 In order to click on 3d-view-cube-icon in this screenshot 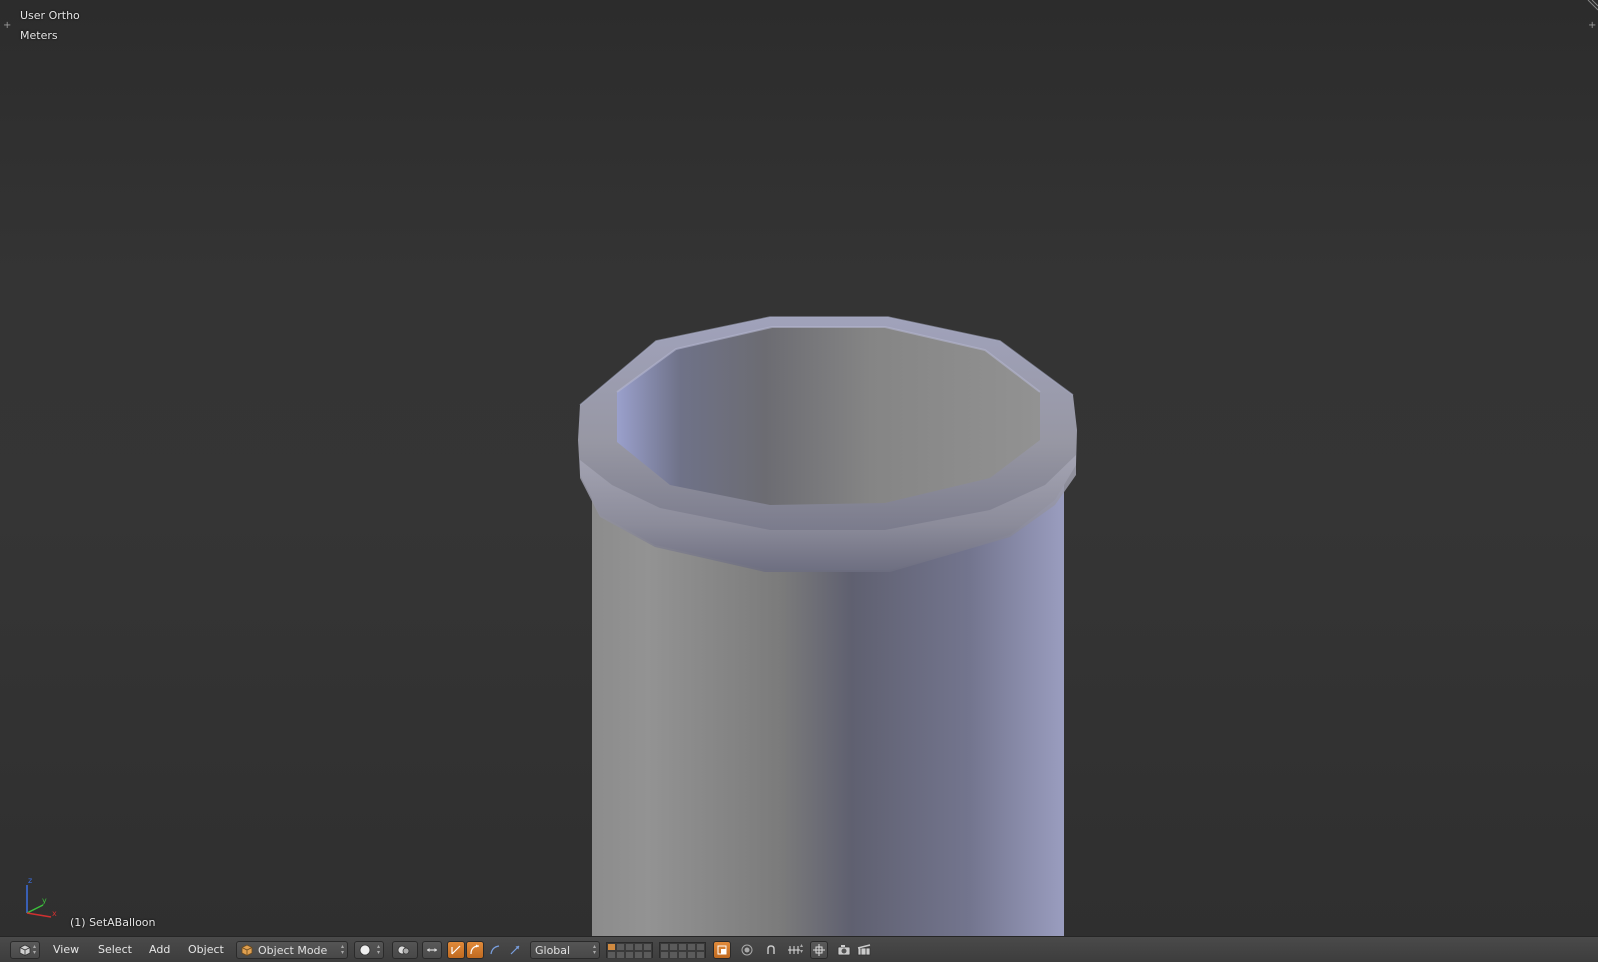, I will do `click(25, 950)`.